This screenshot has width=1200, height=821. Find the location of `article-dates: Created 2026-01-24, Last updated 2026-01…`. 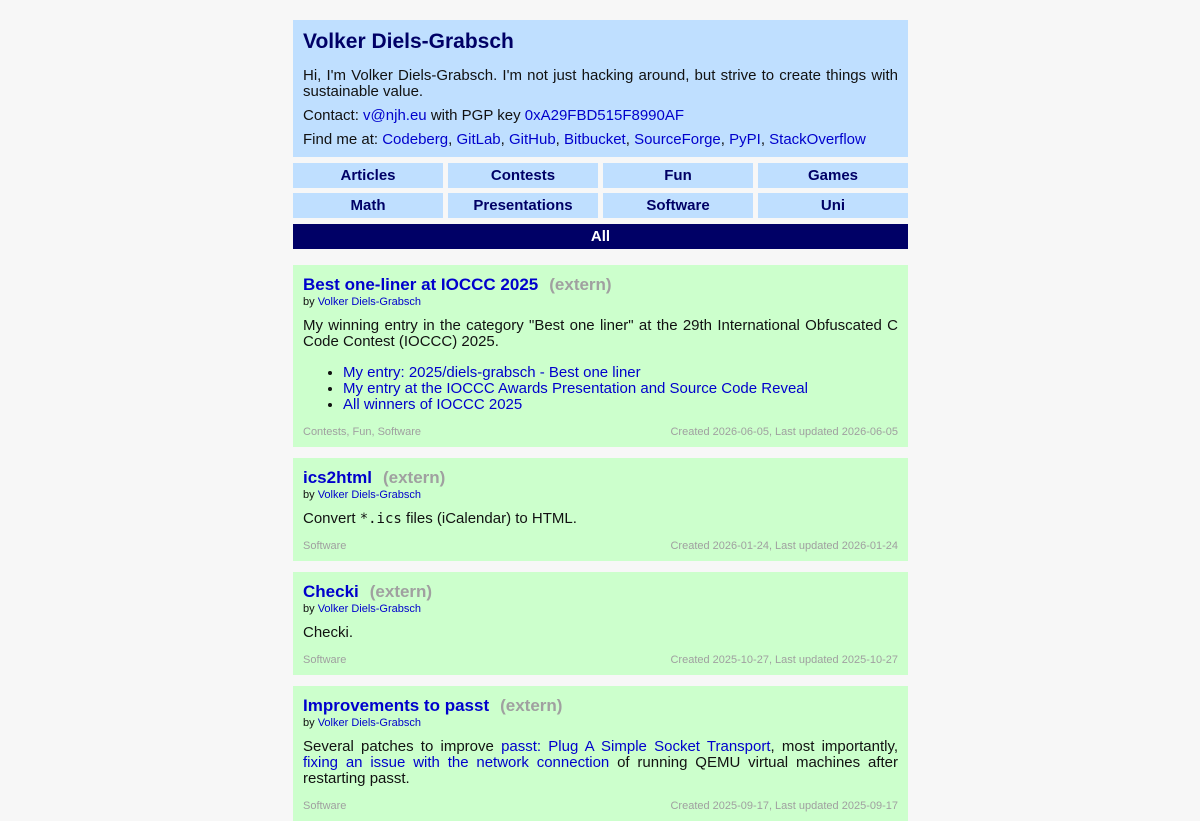

article-dates: Created 2026-01-24, Last updated 2026-01… is located at coordinates (784, 546).